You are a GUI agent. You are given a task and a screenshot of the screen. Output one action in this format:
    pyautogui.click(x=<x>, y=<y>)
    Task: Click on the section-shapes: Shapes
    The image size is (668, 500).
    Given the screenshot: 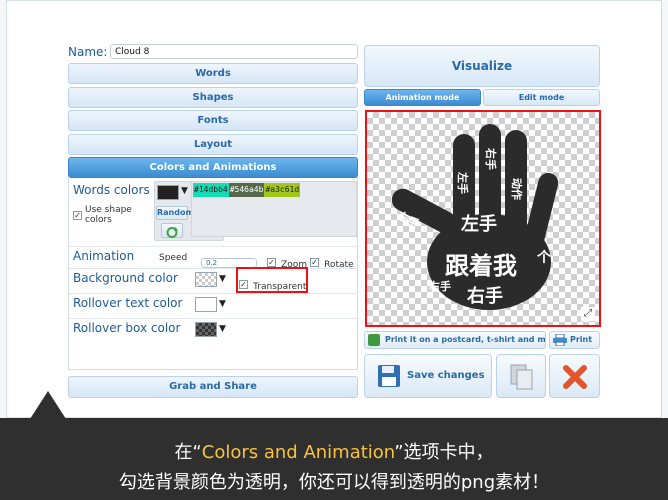 What is the action you would take?
    pyautogui.click(x=213, y=97)
    